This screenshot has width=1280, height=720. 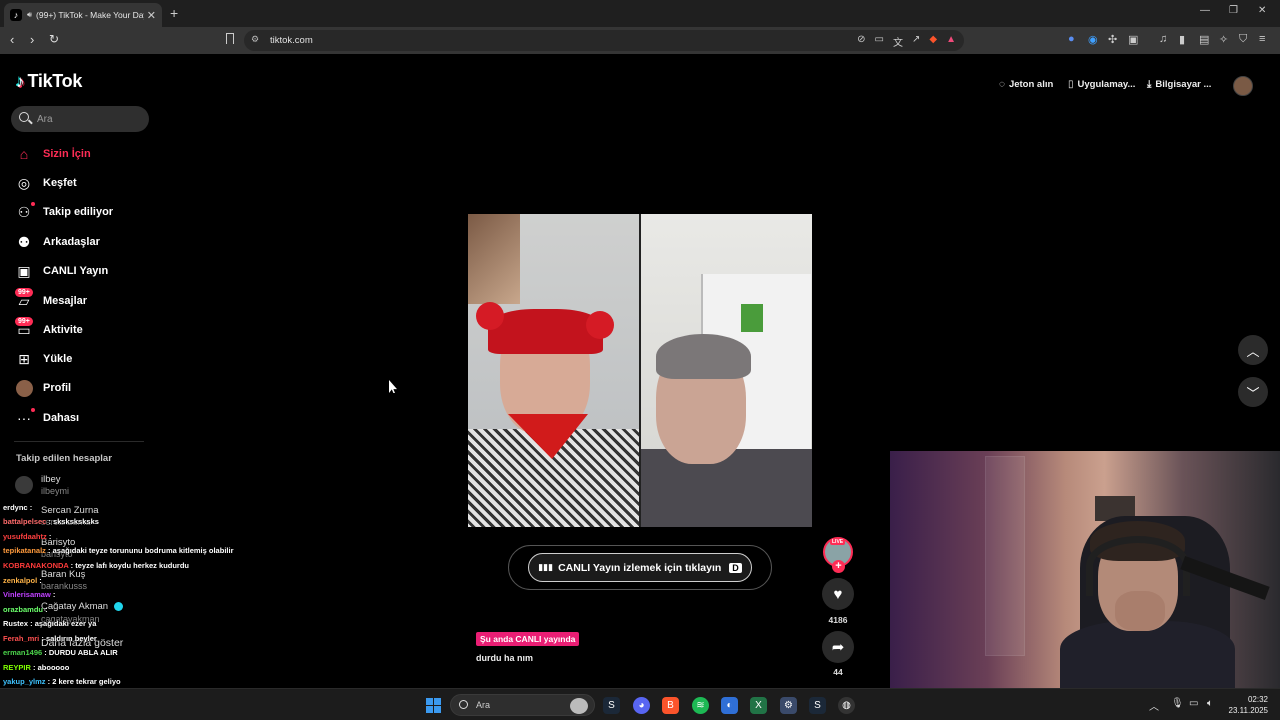 I want to click on nav-for-you: ⌂ Sizin İçin, so click(x=52, y=154).